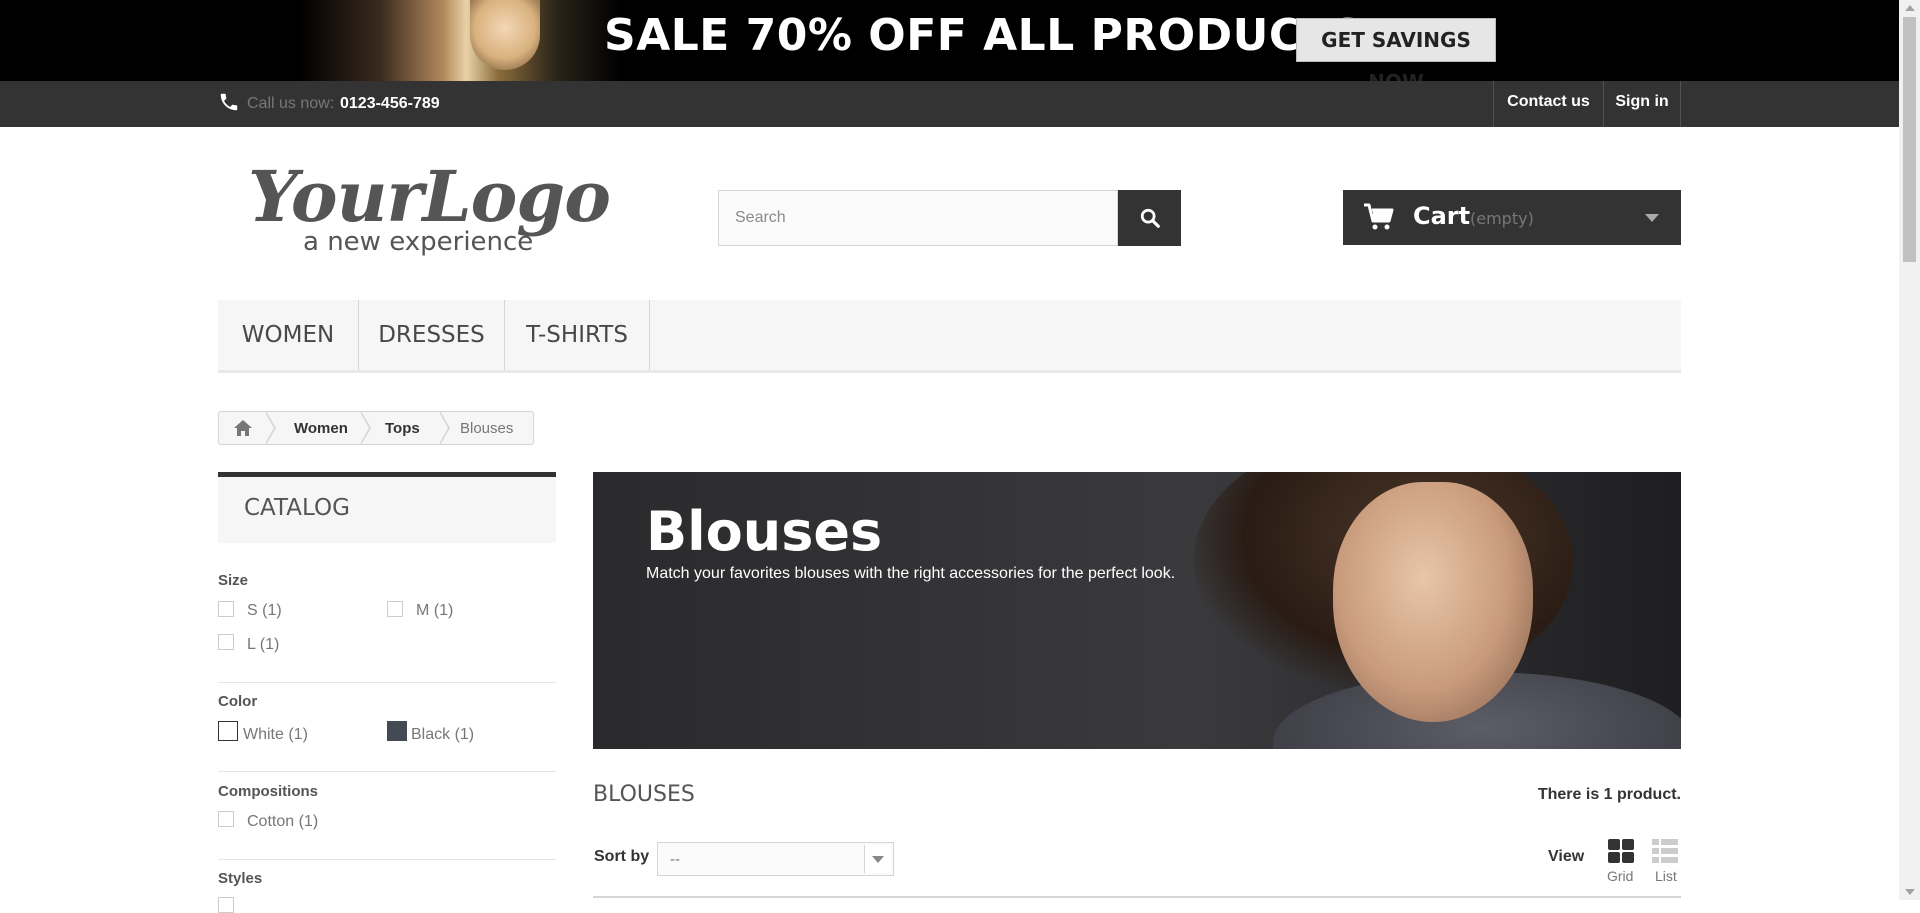 The width and height of the screenshot is (1920, 913). What do you see at coordinates (434, 611) in the screenshot?
I see `size-m-label: M (1)` at bounding box center [434, 611].